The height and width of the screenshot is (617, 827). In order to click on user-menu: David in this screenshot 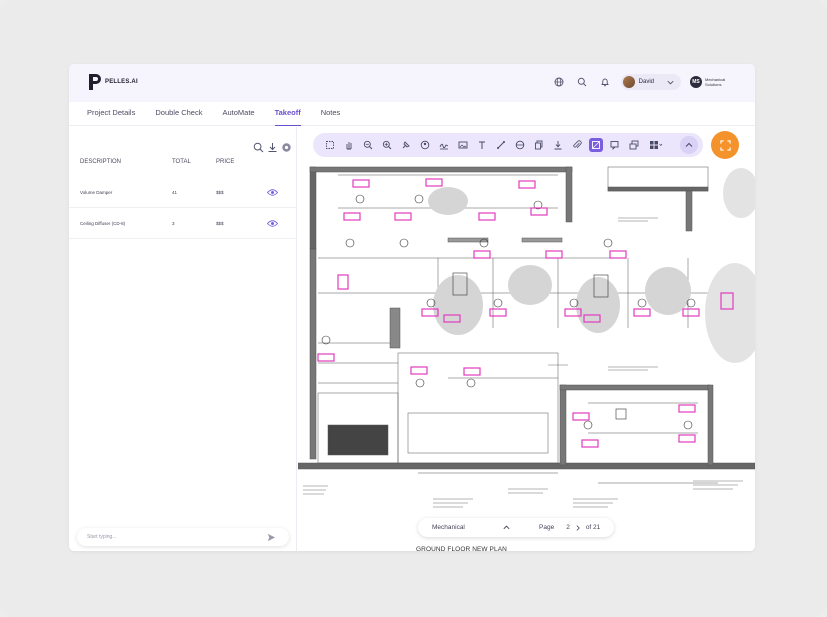, I will do `click(650, 82)`.